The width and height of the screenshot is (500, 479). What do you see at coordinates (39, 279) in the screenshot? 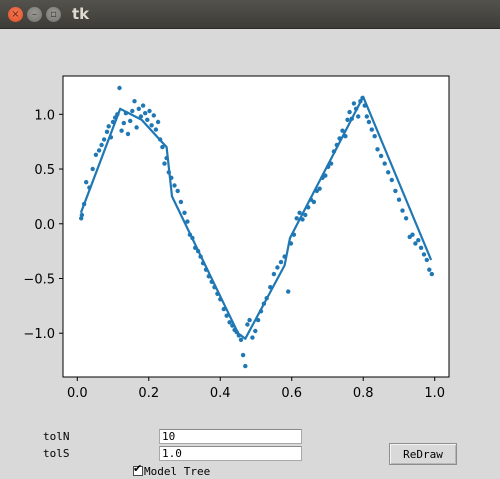
I see `y-tick-label: −0.5` at bounding box center [39, 279].